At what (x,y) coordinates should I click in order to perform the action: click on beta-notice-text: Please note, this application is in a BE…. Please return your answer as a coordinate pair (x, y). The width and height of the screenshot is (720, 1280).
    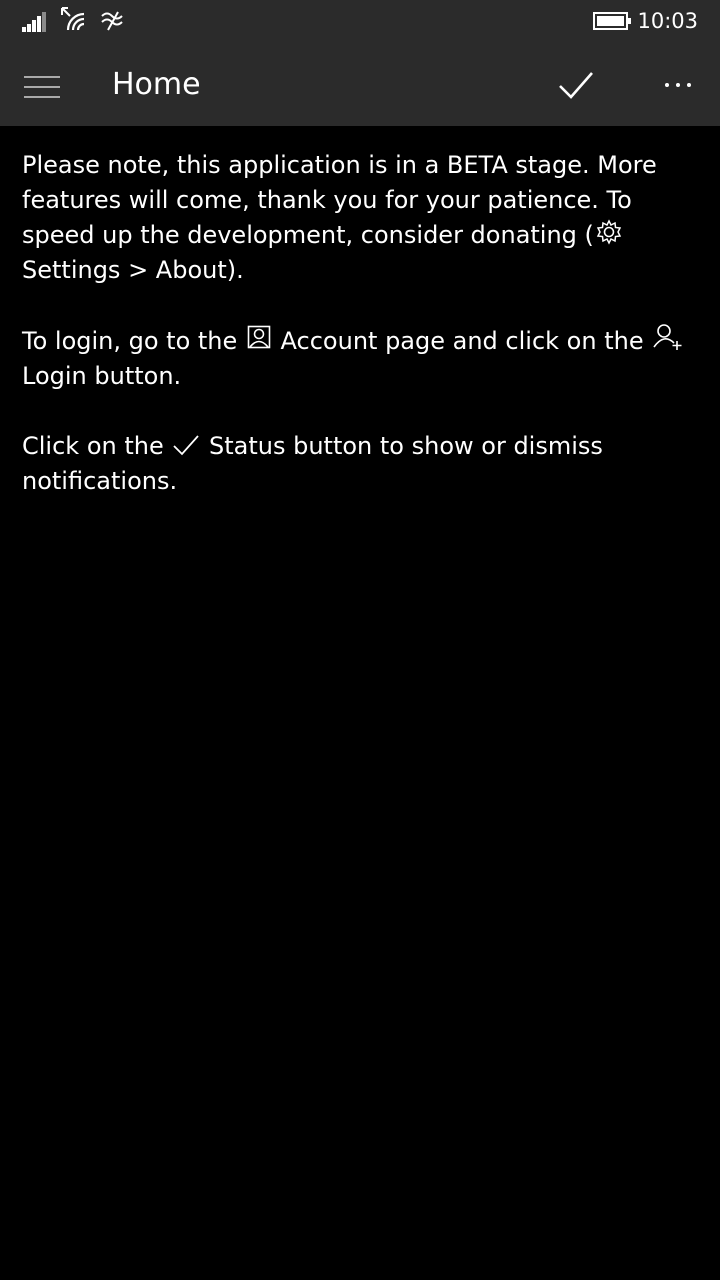
    Looking at the image, I should click on (339, 200).